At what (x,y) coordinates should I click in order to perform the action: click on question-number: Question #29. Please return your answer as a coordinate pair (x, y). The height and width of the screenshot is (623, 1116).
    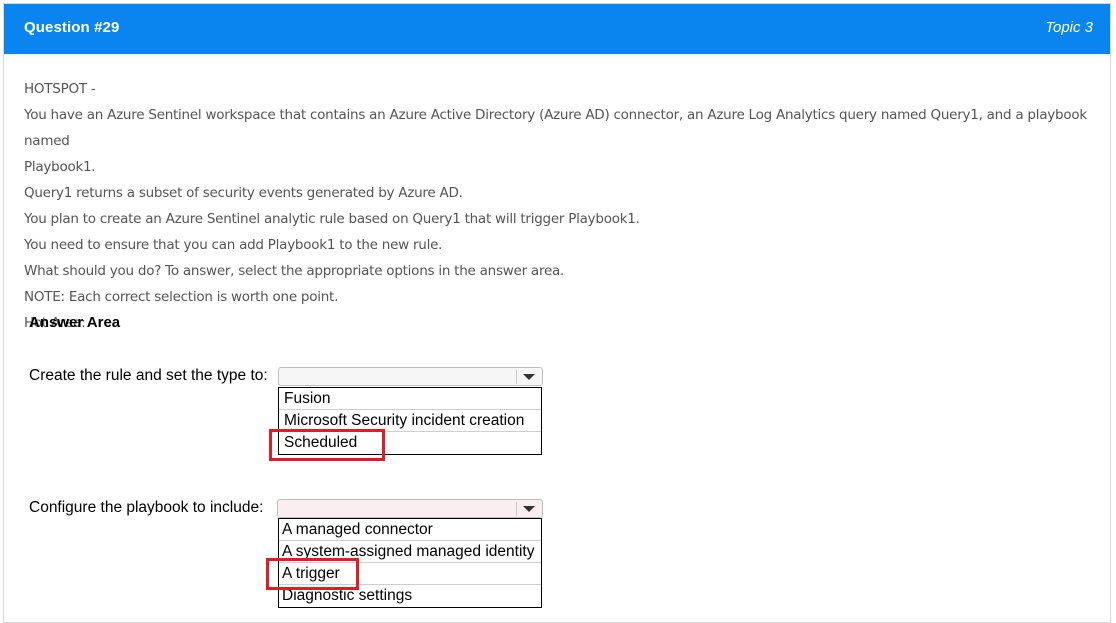
    Looking at the image, I should click on (72, 27).